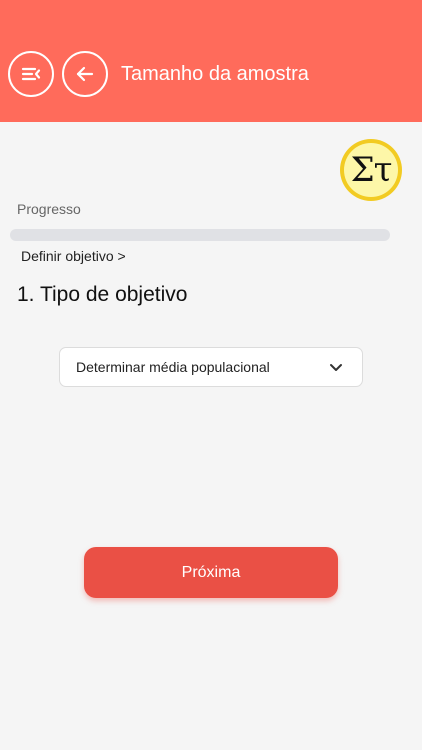 The width and height of the screenshot is (422, 750). I want to click on chevron-down-icon, so click(336, 367).